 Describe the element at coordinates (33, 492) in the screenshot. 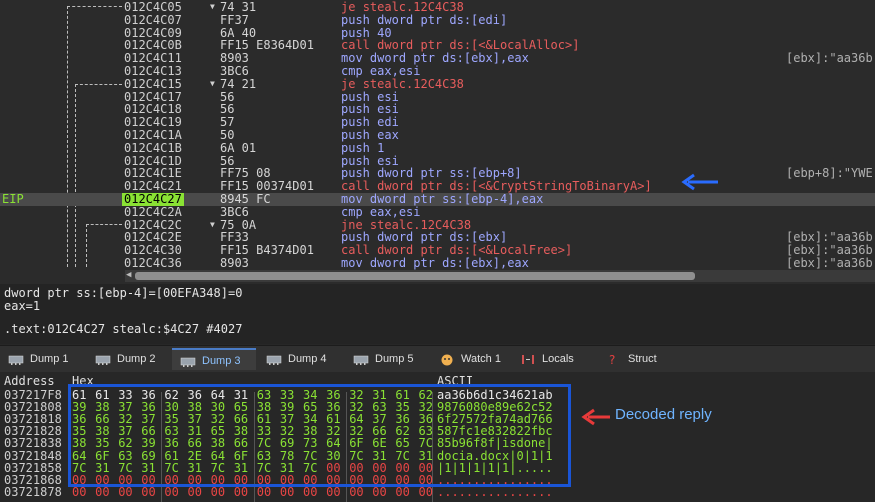

I see `dump-address: 03721878` at that location.